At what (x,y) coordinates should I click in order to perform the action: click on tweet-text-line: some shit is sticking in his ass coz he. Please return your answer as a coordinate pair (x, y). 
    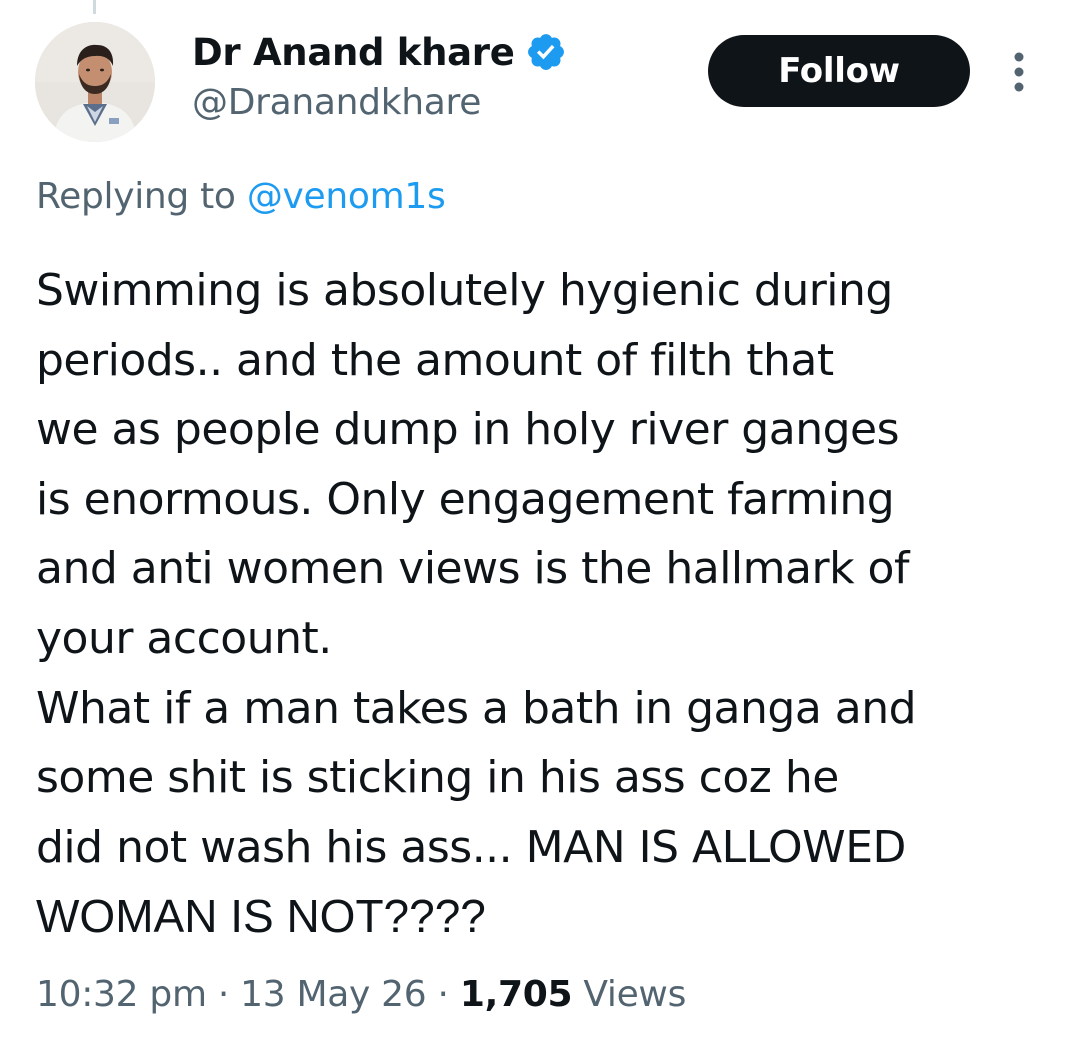
    Looking at the image, I should click on (437, 778).